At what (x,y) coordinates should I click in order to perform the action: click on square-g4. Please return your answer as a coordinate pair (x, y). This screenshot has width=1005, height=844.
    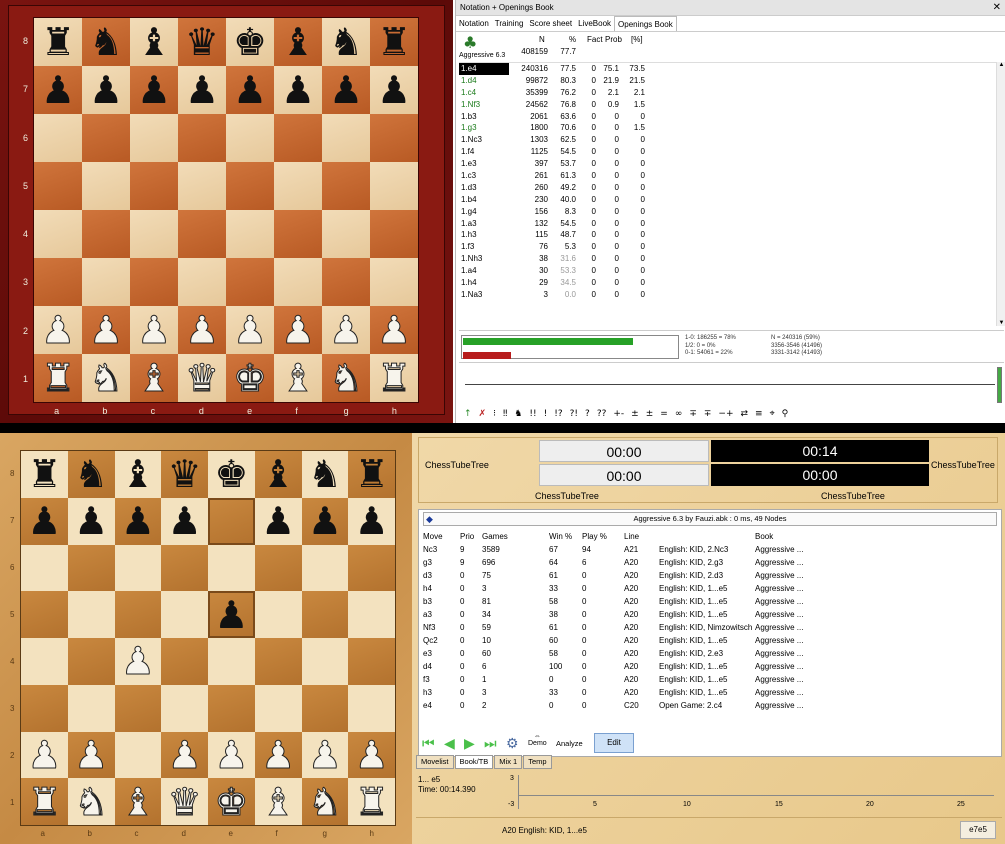
    Looking at the image, I should click on (346, 234).